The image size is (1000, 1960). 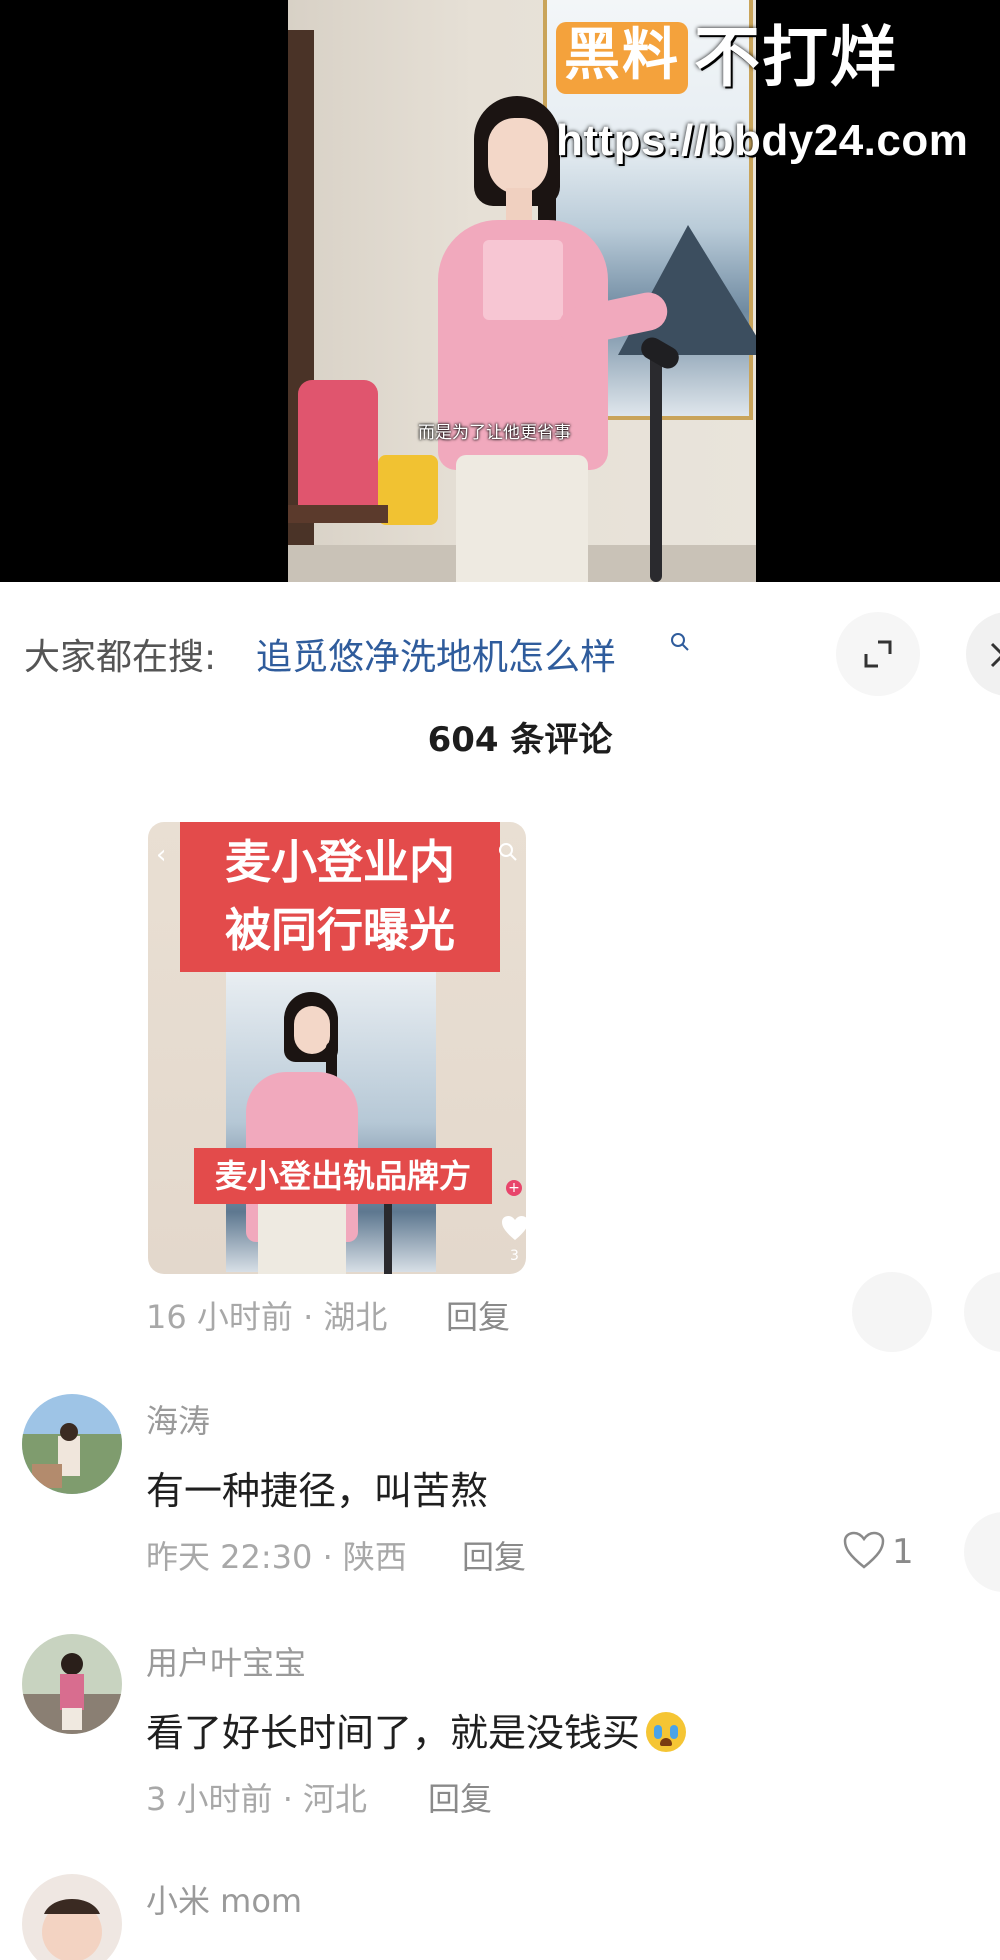 I want to click on thumbnail-skirt, so click(x=302, y=1238).